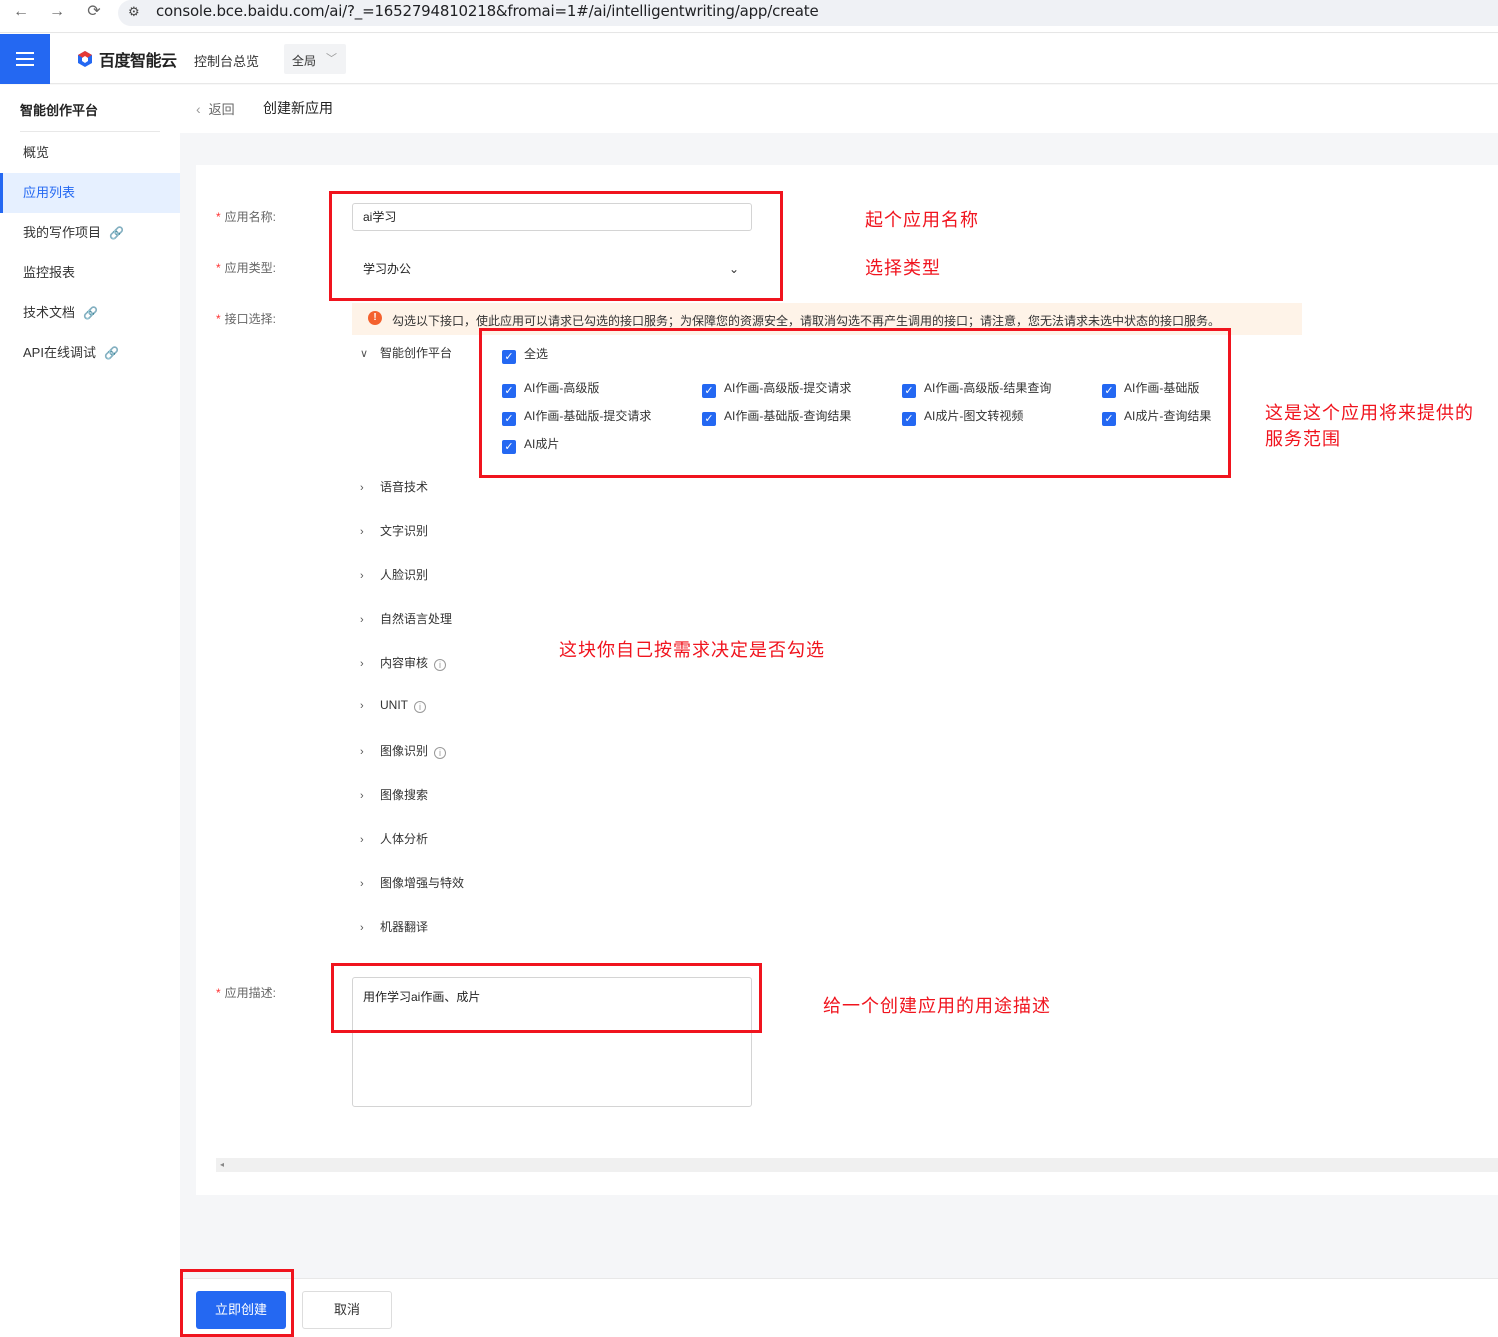 The height and width of the screenshot is (1337, 1498). What do you see at coordinates (406, 352) in the screenshot?
I see `api-group-intelligent-writing: ∨ 智能创作平台` at bounding box center [406, 352].